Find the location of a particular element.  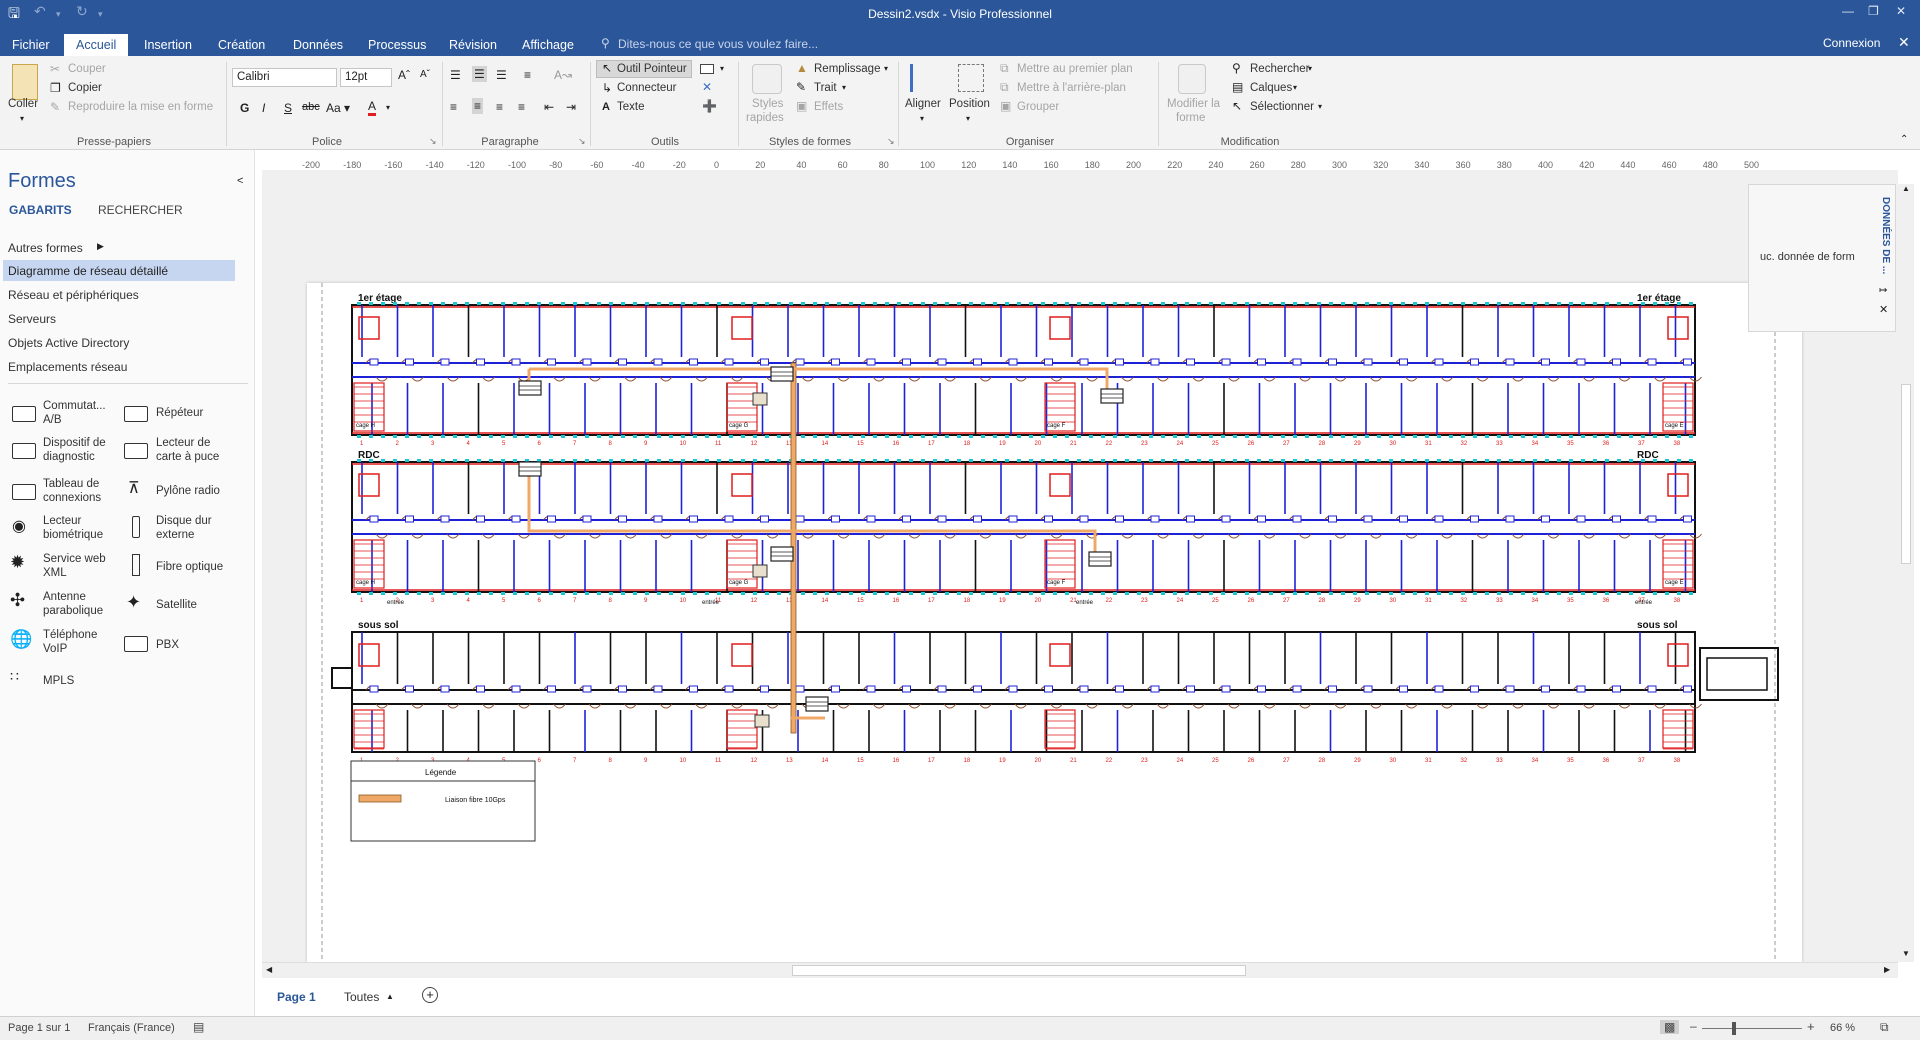

zoom-level: 66 % is located at coordinates (1842, 1028).